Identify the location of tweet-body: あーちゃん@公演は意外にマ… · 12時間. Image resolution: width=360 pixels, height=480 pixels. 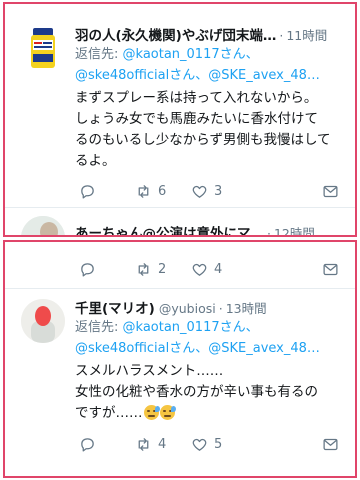
(211, 229).